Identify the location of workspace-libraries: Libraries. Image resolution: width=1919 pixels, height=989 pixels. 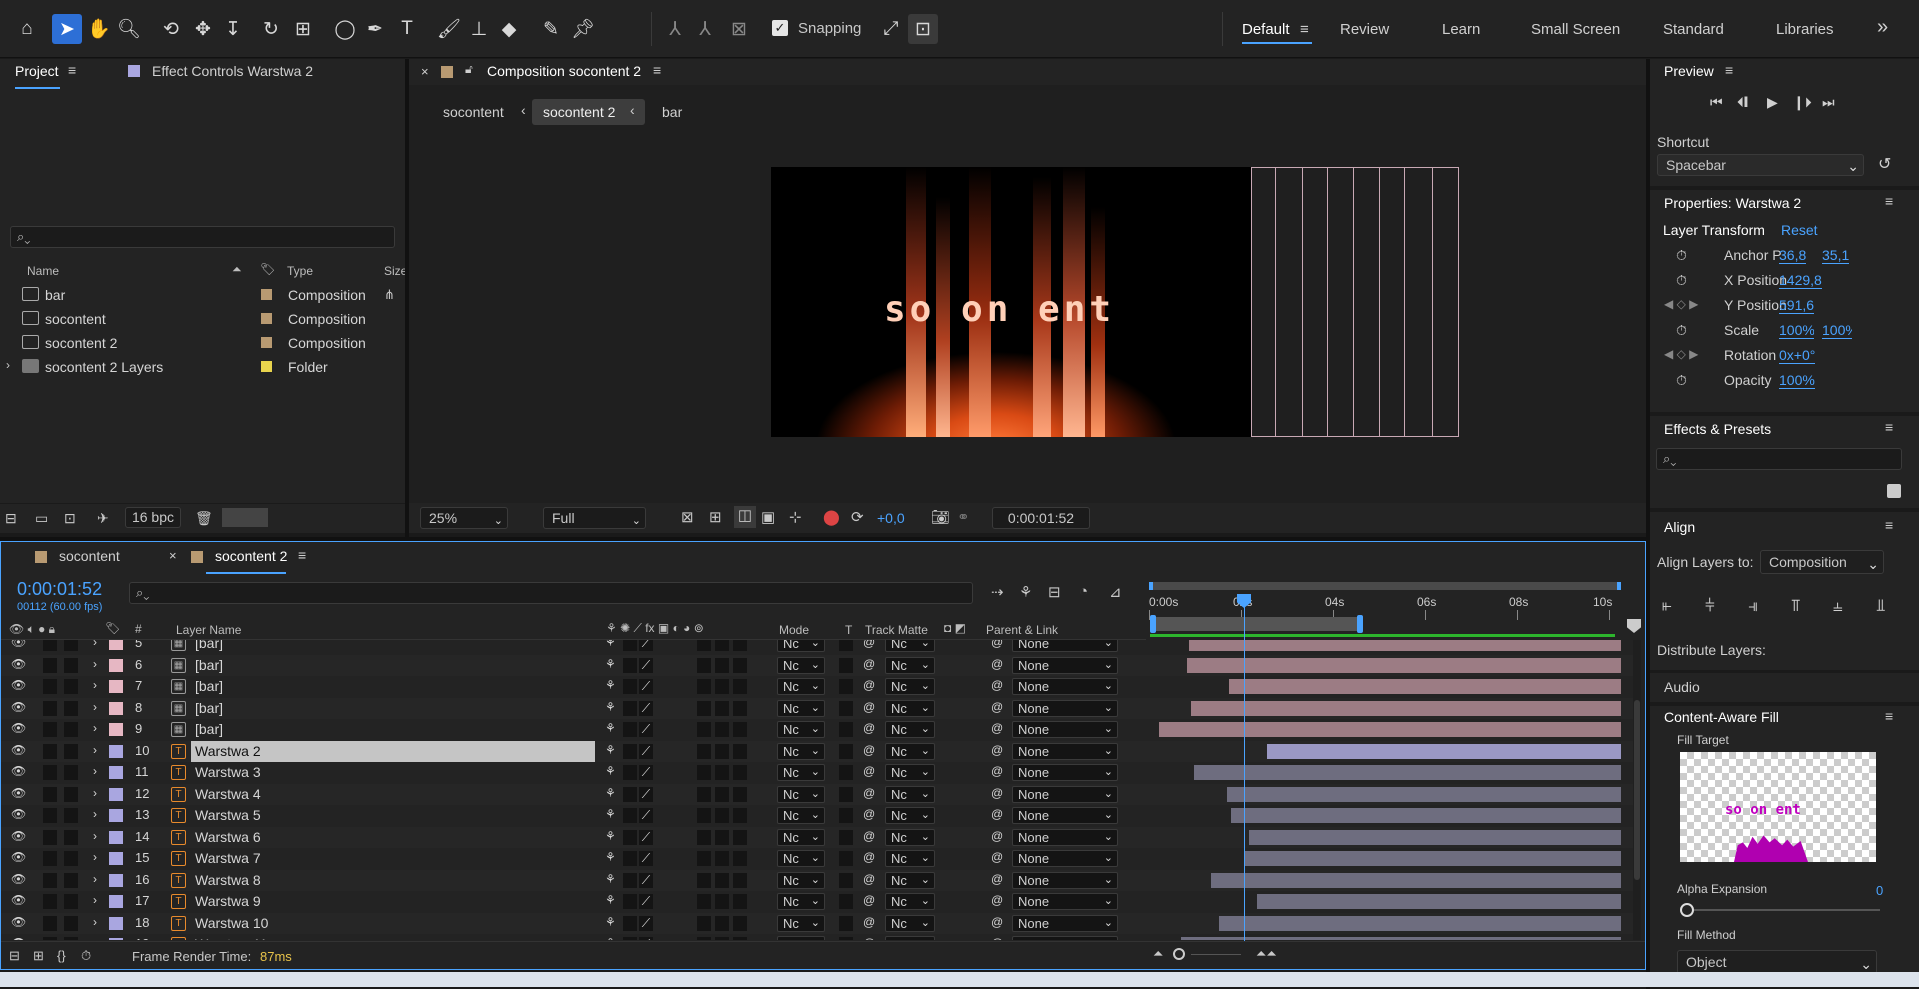
(1805, 29).